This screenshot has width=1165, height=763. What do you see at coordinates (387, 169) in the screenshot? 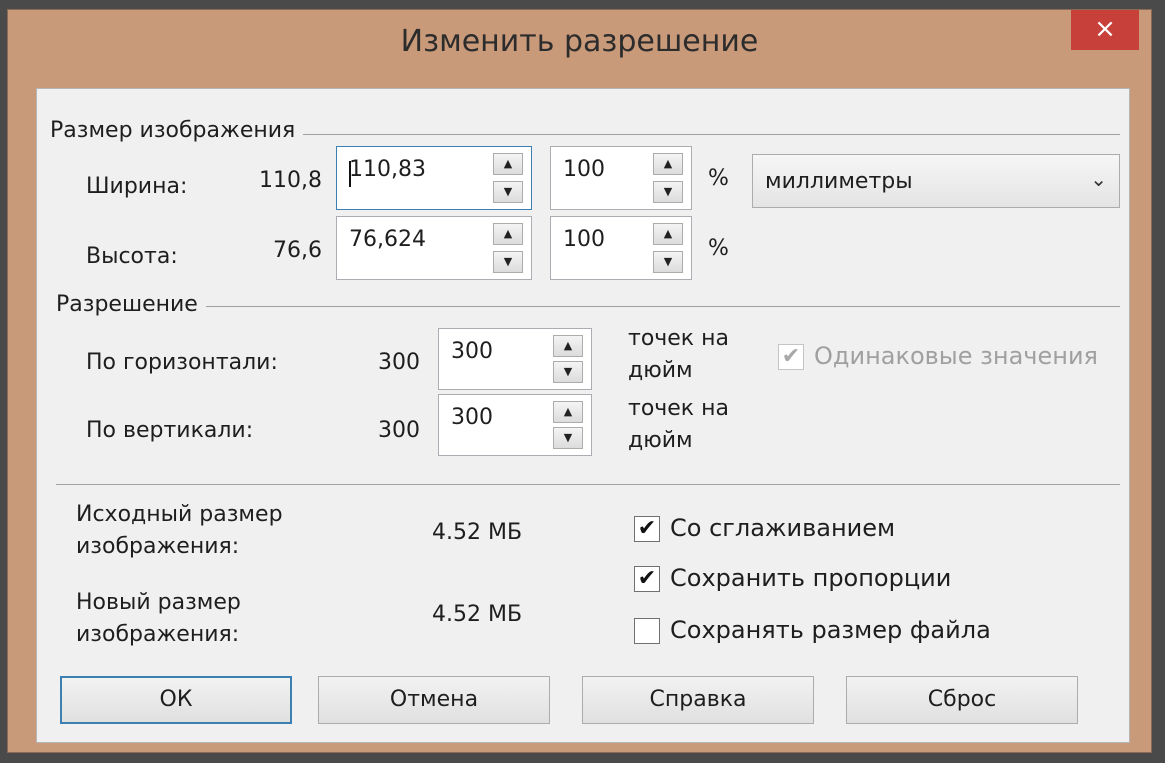
I see `width-input-value: 110,83` at bounding box center [387, 169].